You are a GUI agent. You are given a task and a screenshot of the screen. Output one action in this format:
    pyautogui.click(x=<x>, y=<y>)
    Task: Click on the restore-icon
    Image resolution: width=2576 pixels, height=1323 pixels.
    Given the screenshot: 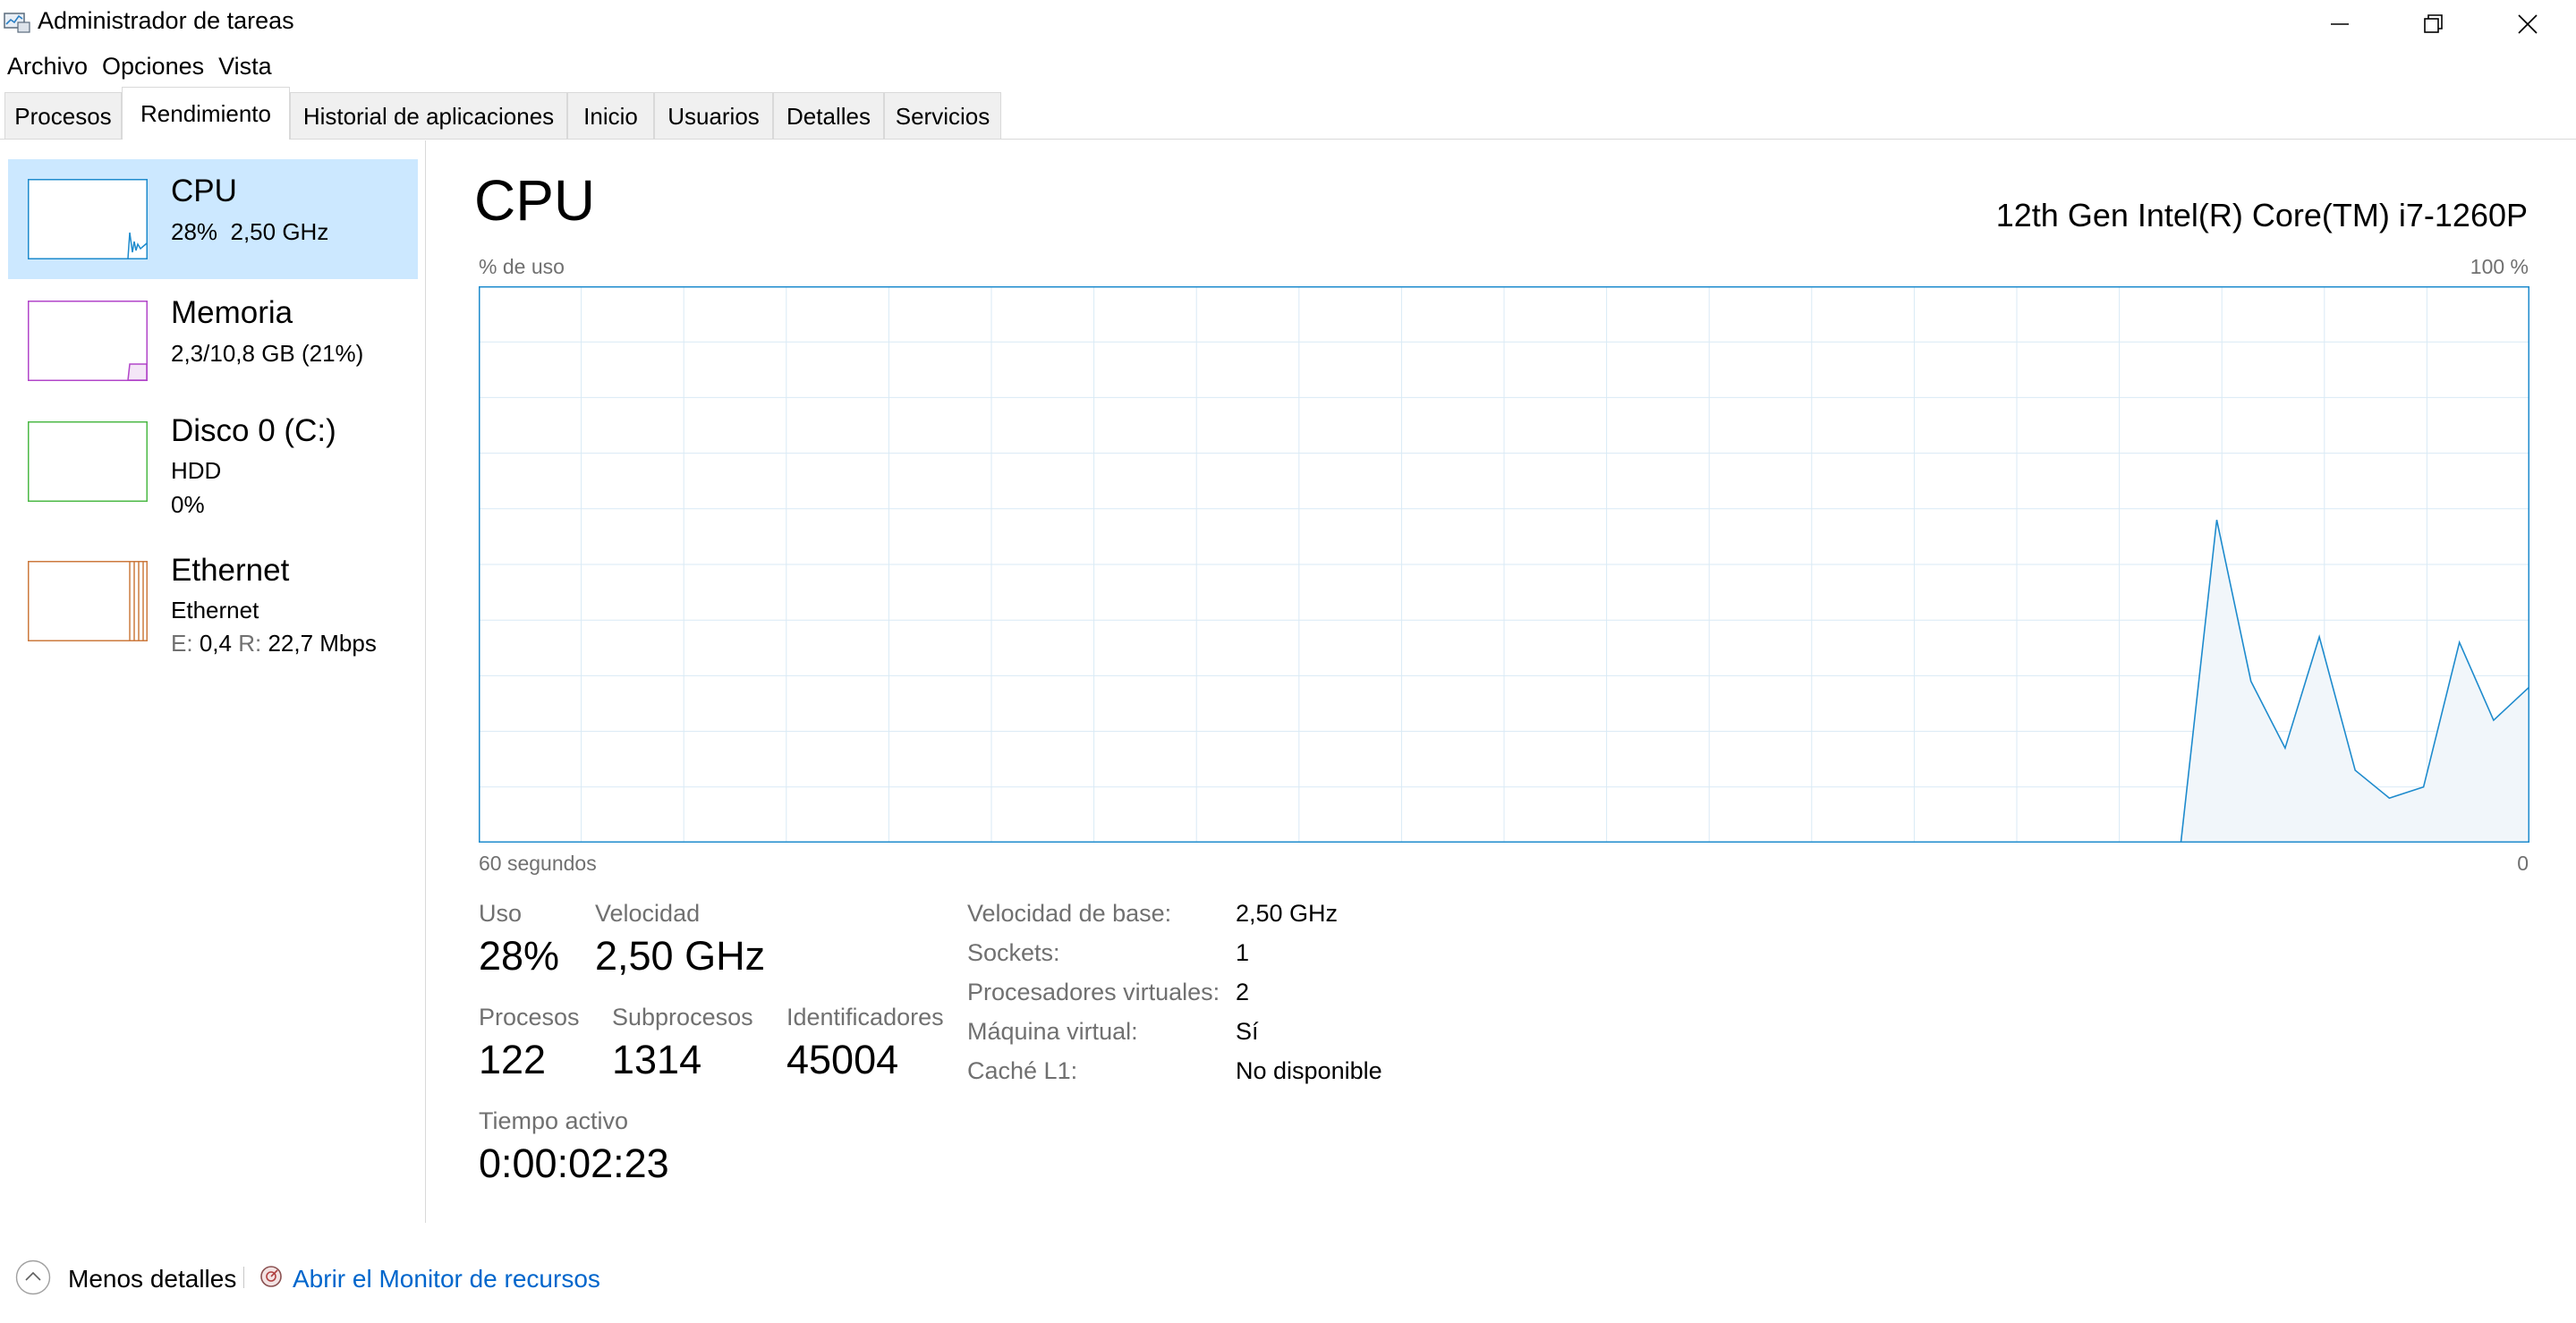 What is the action you would take?
    pyautogui.click(x=2433, y=23)
    